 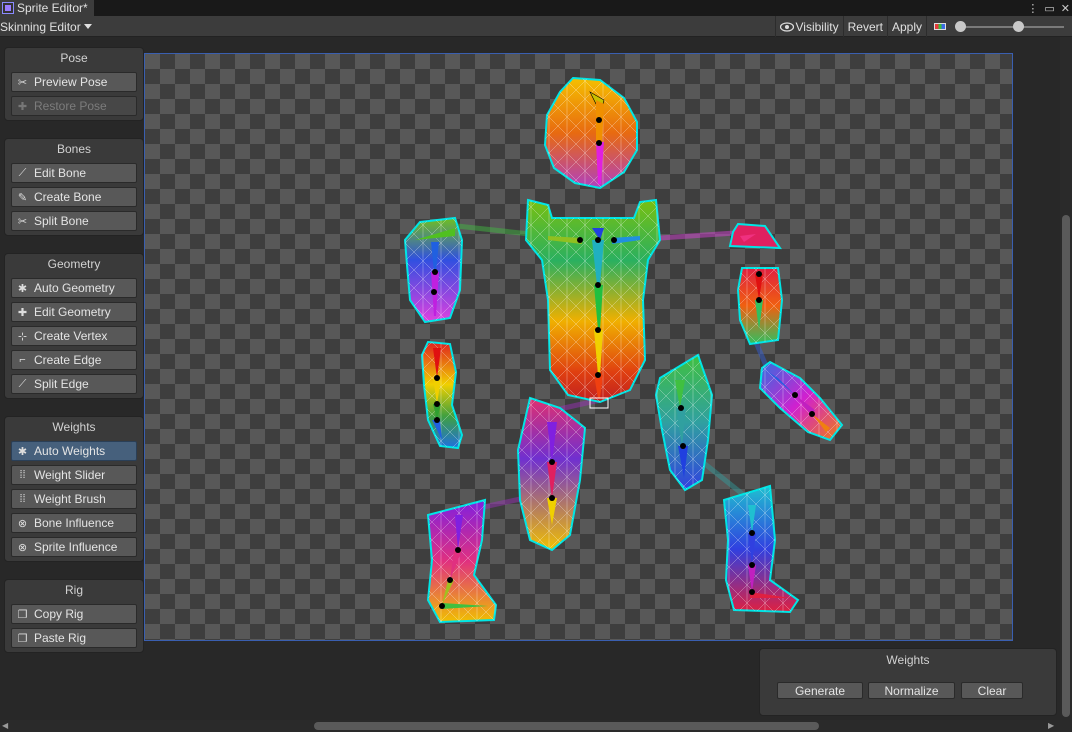 What do you see at coordinates (1032, 8) in the screenshot?
I see `more-options-icon: ⋮` at bounding box center [1032, 8].